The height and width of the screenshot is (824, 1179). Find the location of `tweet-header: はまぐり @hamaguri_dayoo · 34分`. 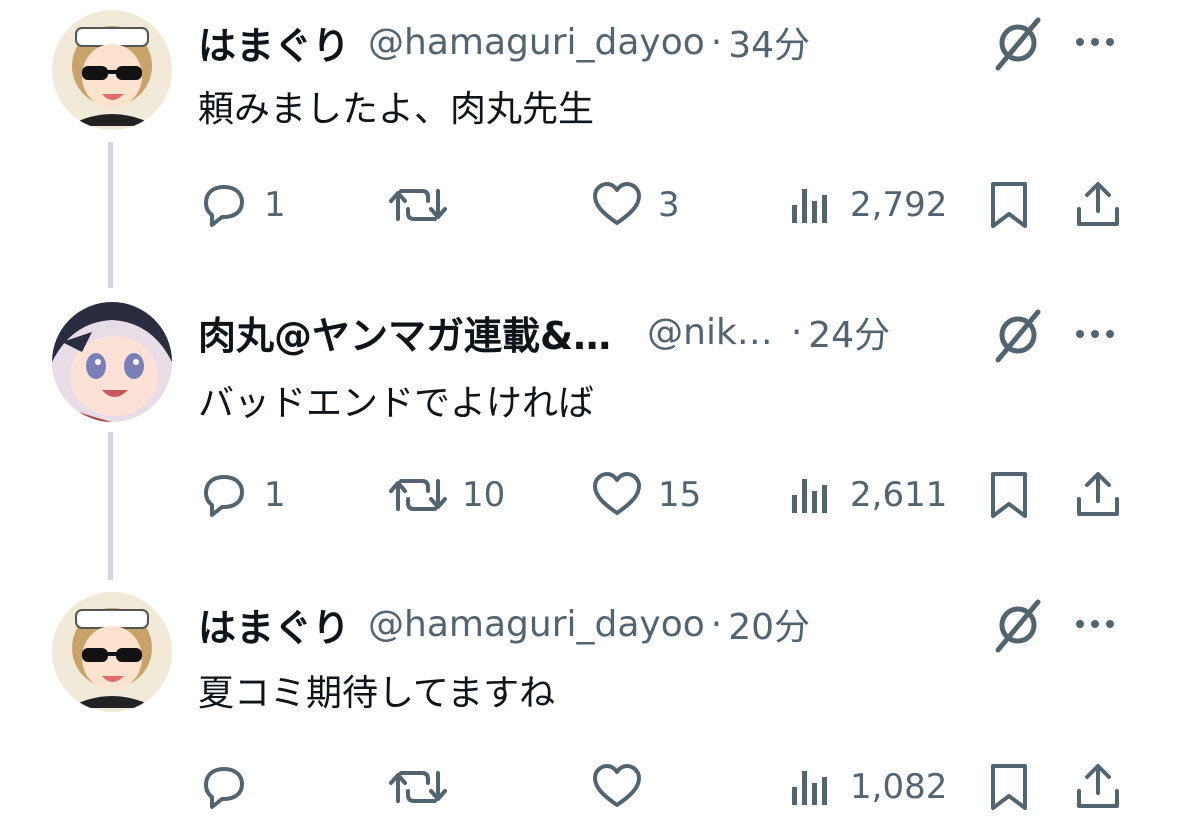

tweet-header: はまぐり @hamaguri_dayoo · 34分 is located at coordinates (504, 42).